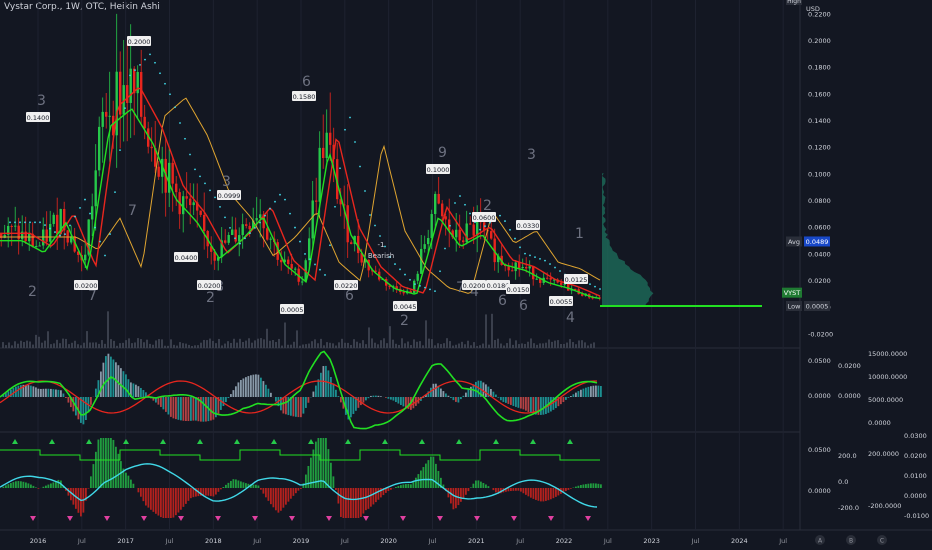 The image size is (932, 550). What do you see at coordinates (484, 218) in the screenshot?
I see `price-label-text: 0.0600` at bounding box center [484, 218].